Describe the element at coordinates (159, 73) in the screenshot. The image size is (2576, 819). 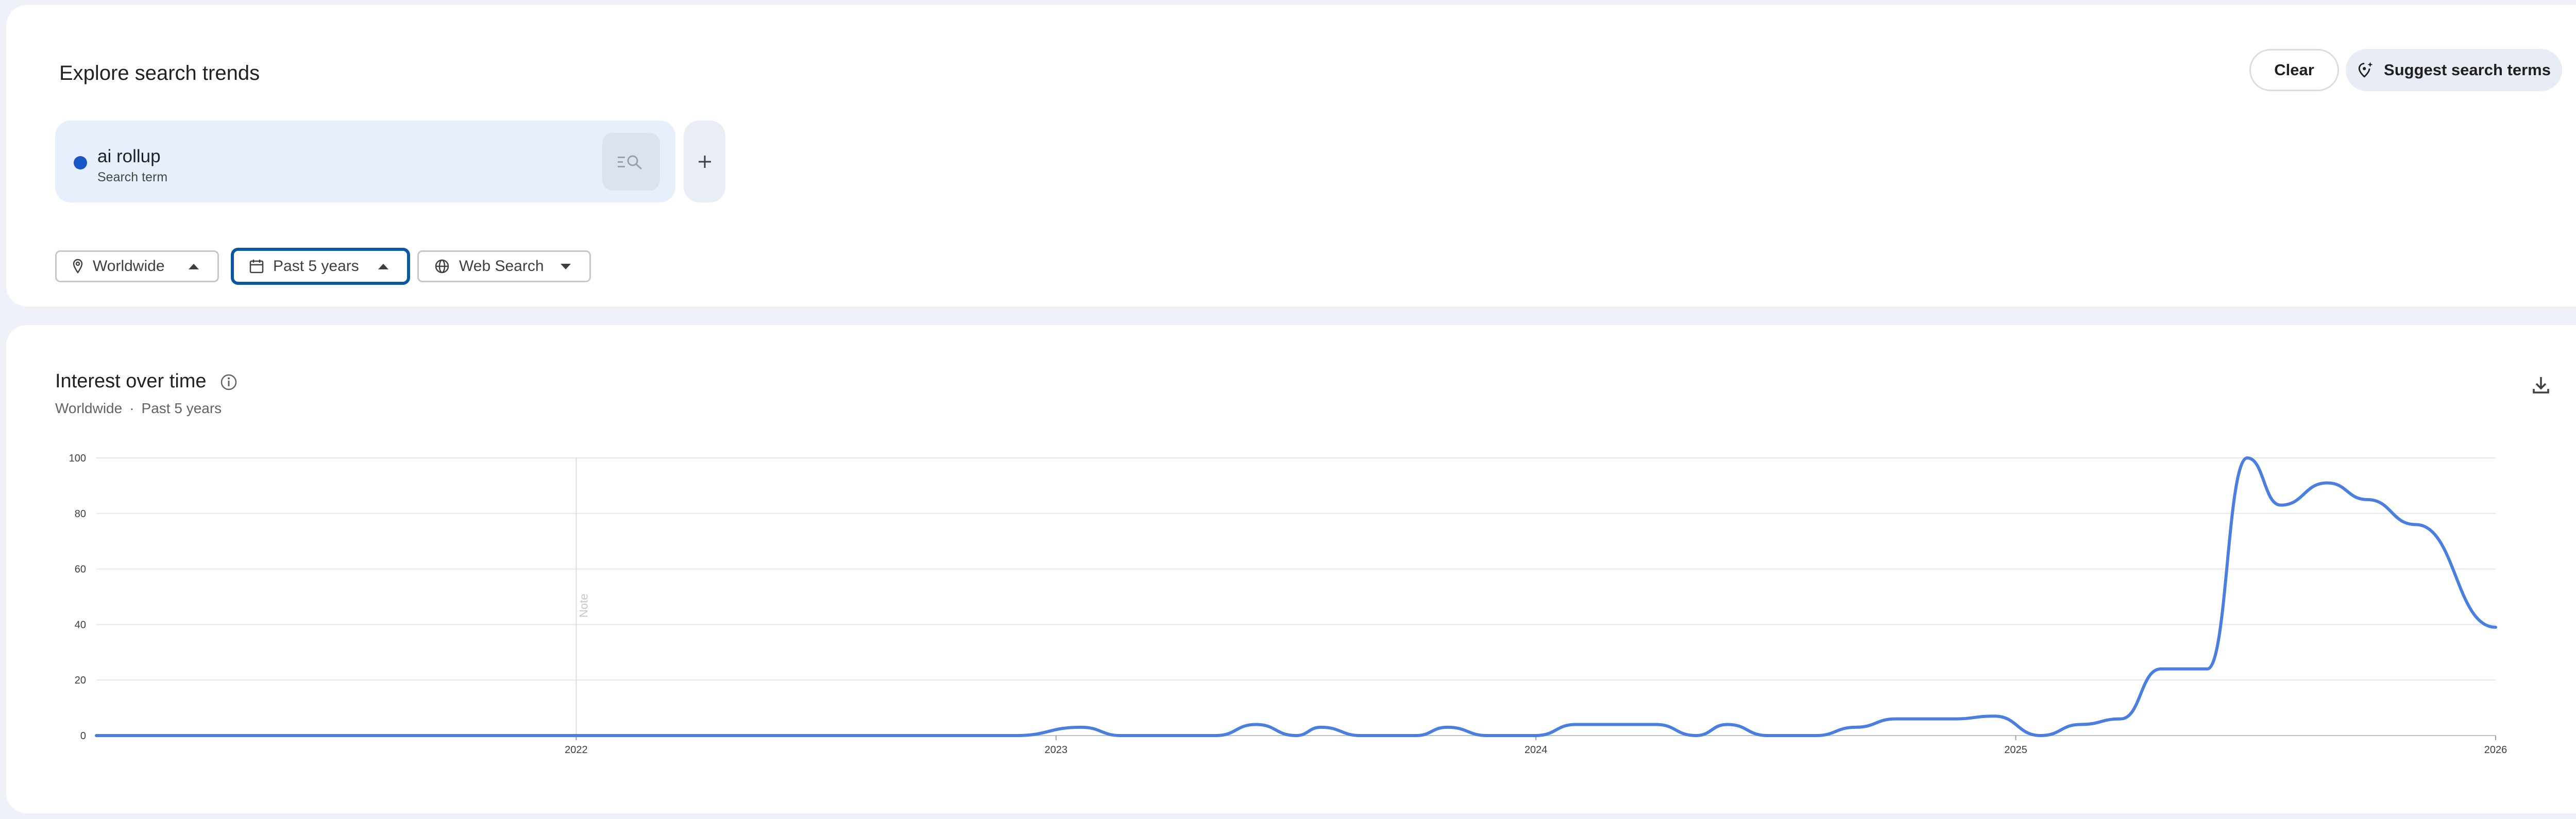
I see `page-title: Explore search trends` at that location.